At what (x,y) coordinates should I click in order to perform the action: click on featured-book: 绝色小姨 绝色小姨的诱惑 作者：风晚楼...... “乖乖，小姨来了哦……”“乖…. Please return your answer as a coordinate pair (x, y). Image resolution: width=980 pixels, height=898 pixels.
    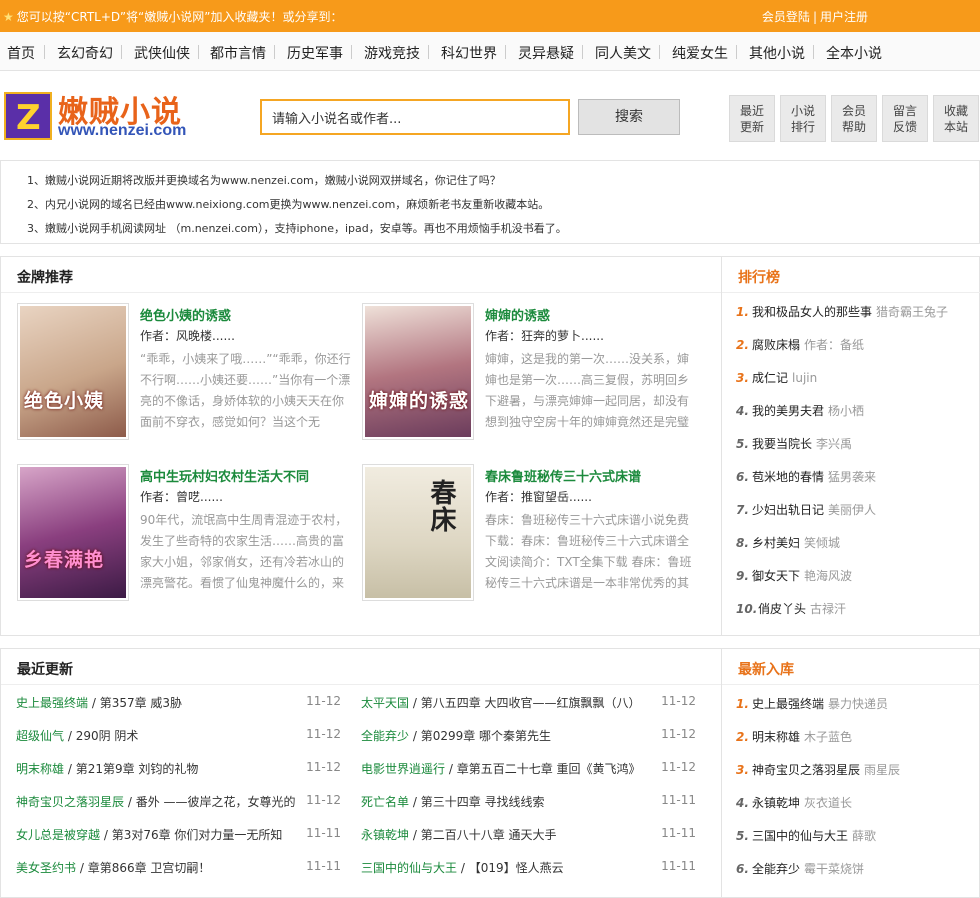
    Looking at the image, I should click on (187, 373).